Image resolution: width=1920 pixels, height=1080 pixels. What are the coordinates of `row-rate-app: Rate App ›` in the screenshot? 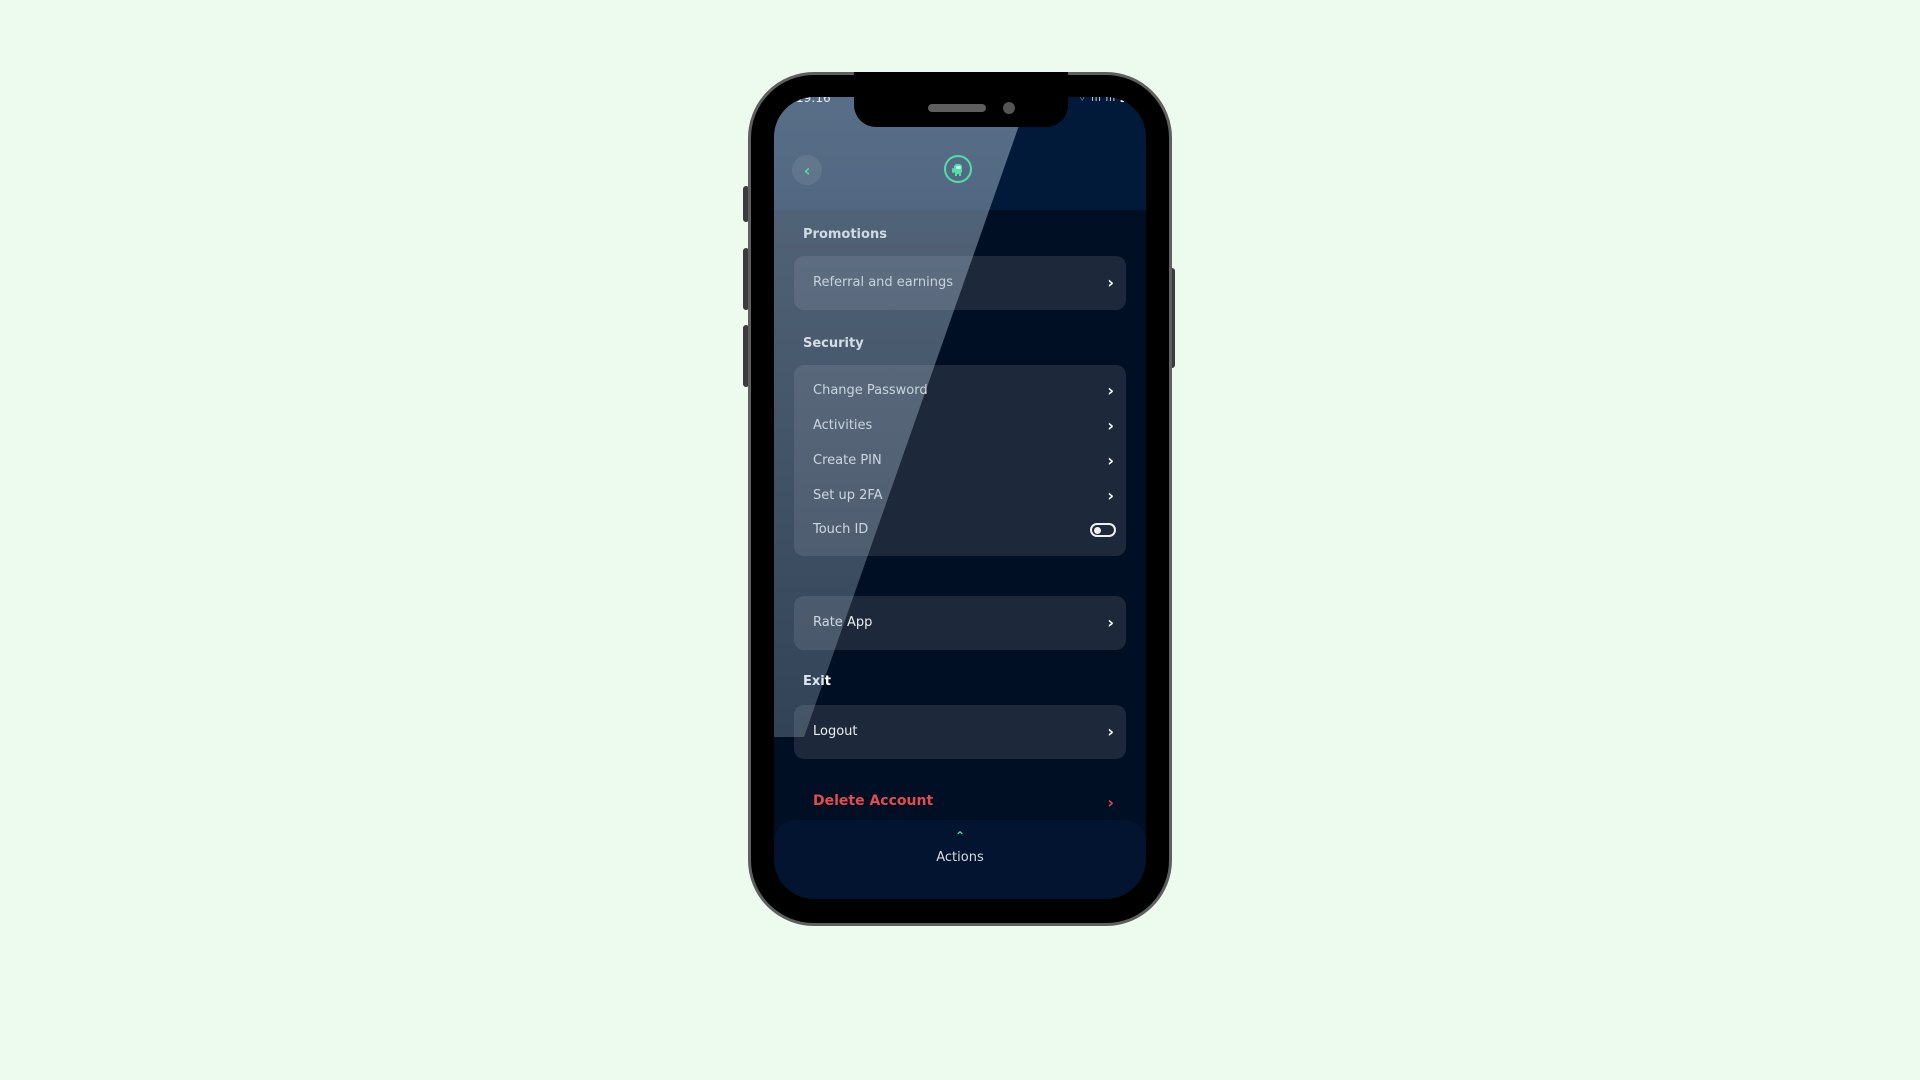 It's located at (960, 622).